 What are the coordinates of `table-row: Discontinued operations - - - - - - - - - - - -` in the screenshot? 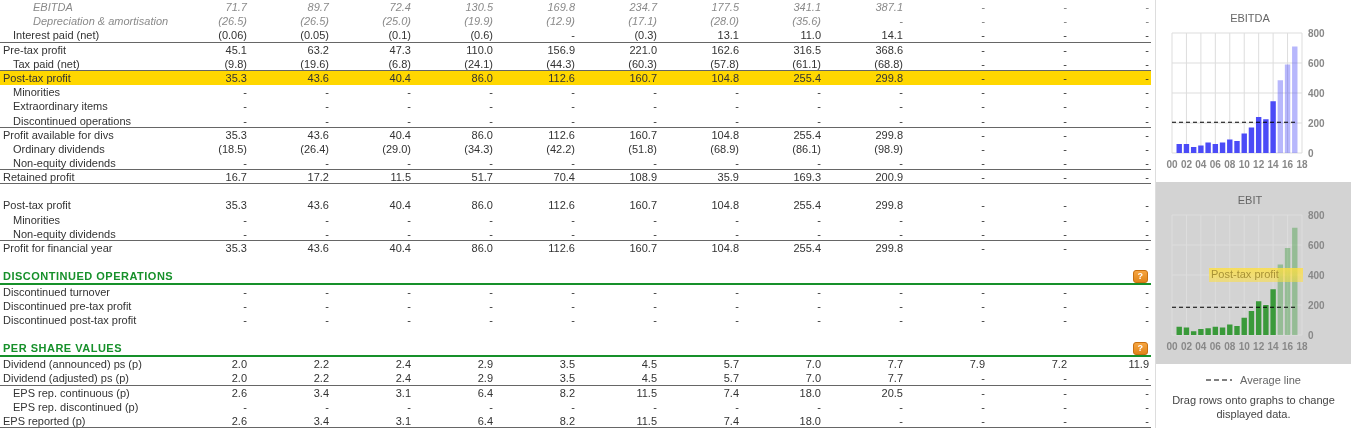 It's located at (575, 120).